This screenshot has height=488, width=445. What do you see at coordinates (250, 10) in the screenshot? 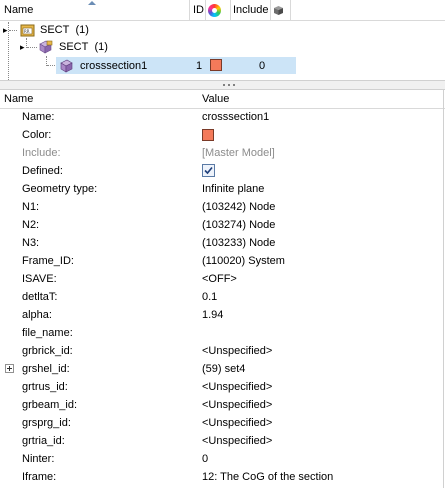
I see `tree-header-include: Include` at bounding box center [250, 10].